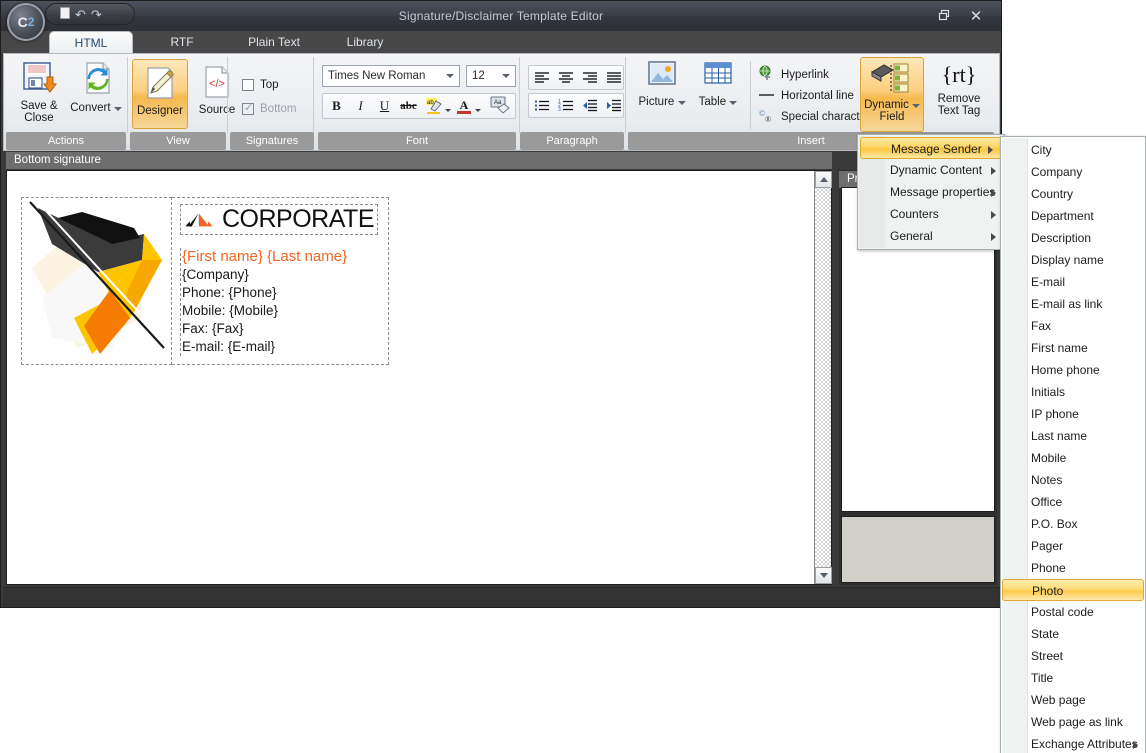  I want to click on menu-item-message-sender: Message Sender, so click(931, 148).